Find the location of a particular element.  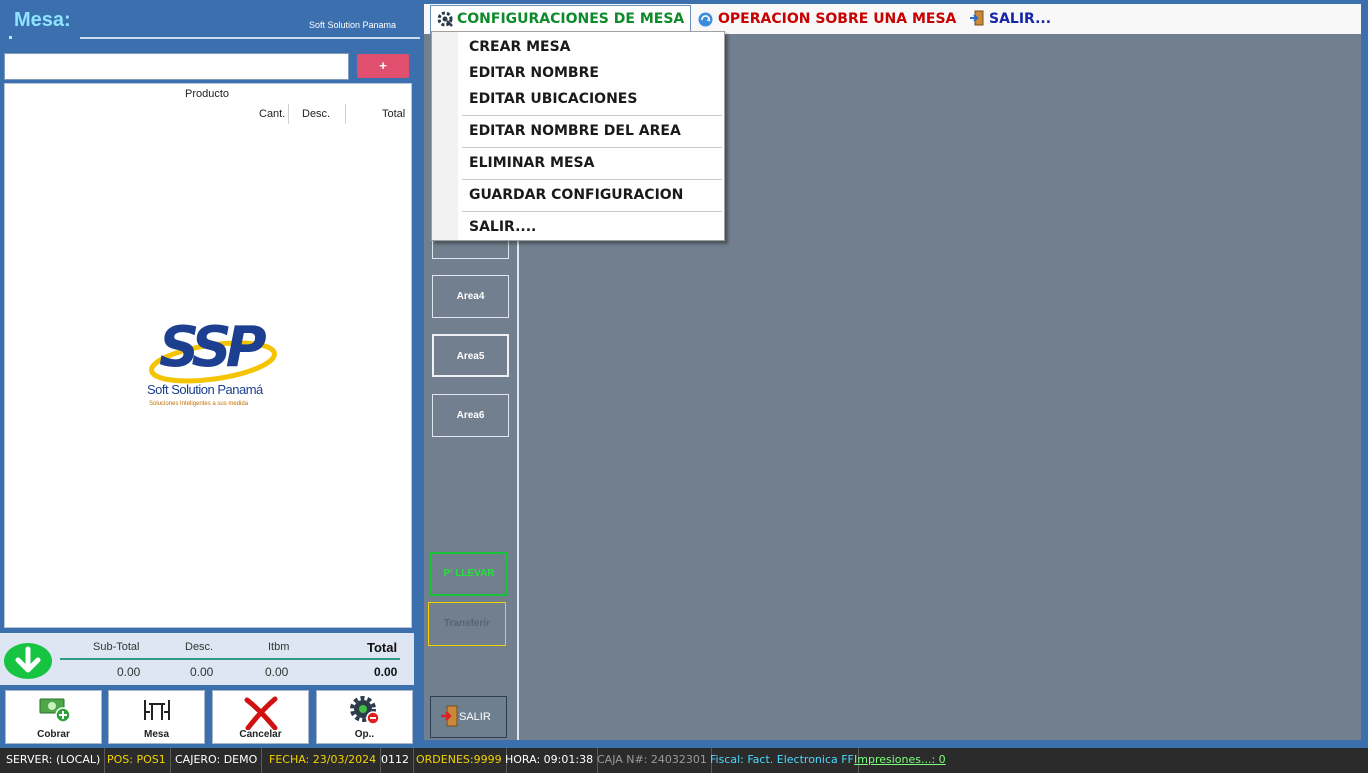

column-header-producto: Producto is located at coordinates (207, 94).